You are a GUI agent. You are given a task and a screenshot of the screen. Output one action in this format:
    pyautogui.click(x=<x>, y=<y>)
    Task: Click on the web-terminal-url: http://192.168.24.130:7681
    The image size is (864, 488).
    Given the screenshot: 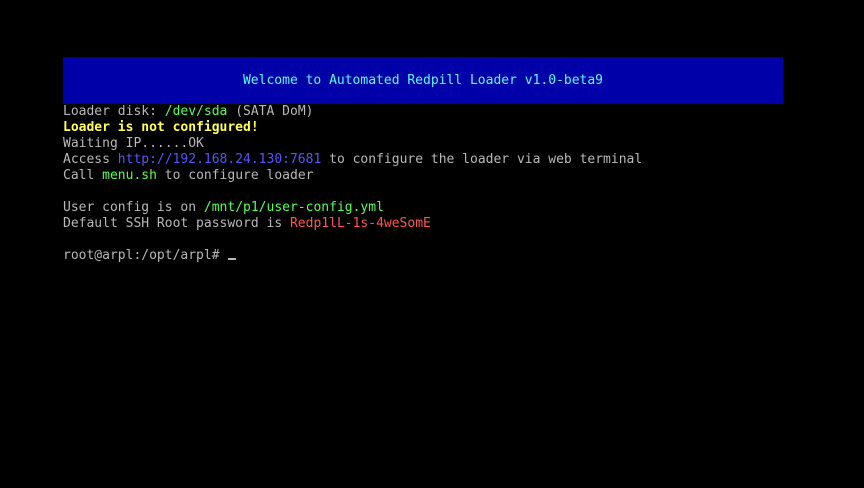 What is the action you would take?
    pyautogui.click(x=219, y=159)
    